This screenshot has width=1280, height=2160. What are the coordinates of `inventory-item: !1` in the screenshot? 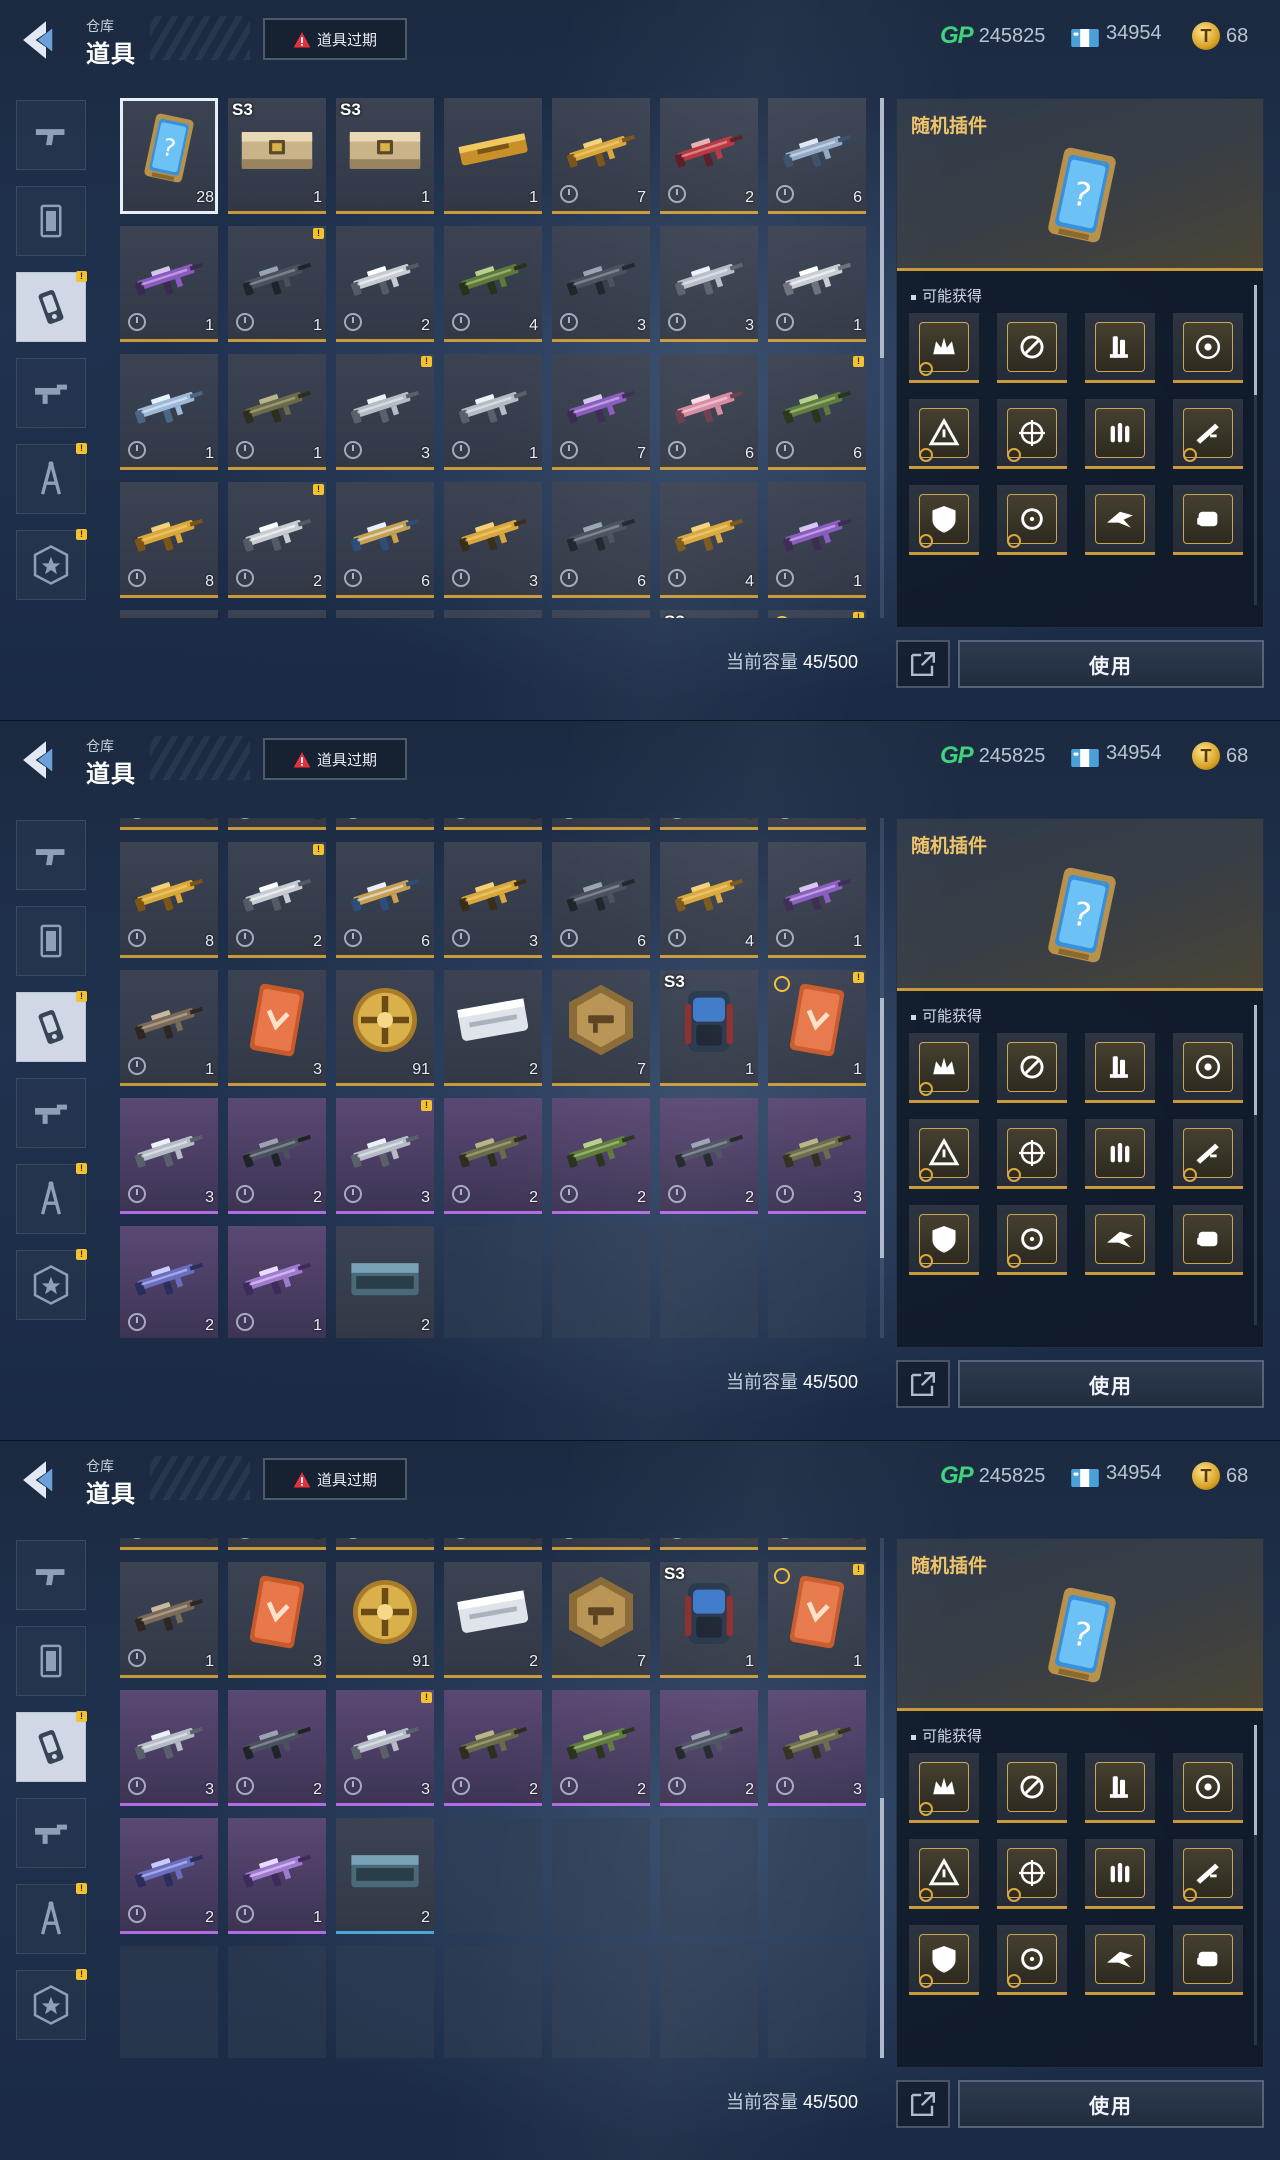 It's located at (817, 614).